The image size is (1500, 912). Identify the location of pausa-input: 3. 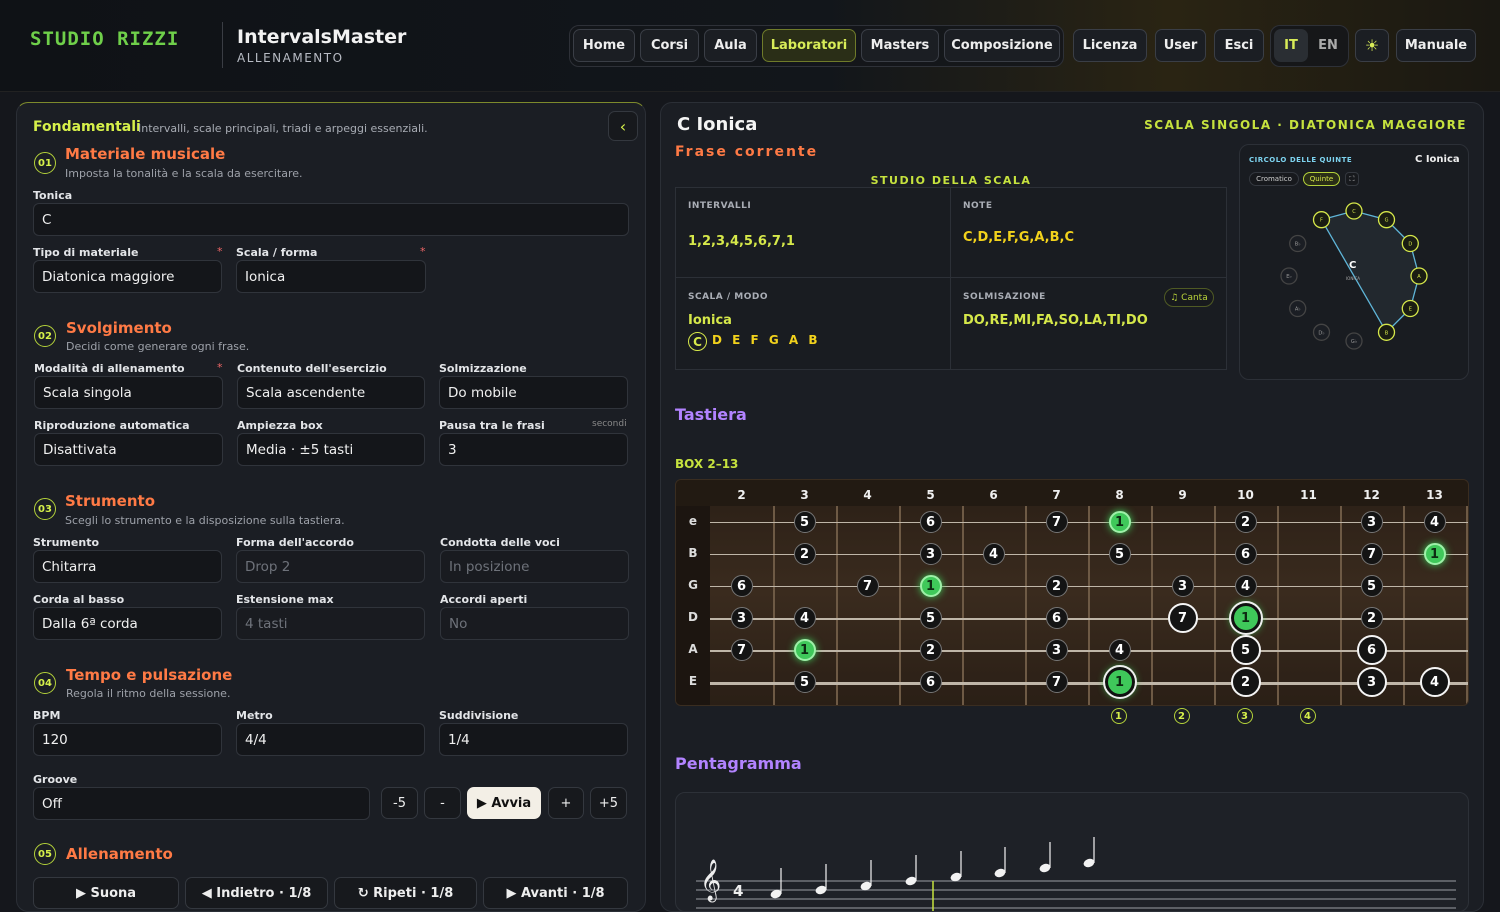
(533, 449).